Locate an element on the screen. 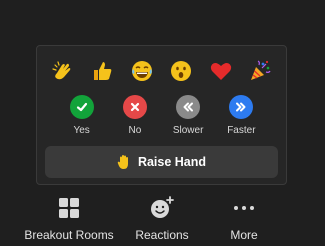  breakout-rooms-button: Breakout Rooms is located at coordinates (69, 214).